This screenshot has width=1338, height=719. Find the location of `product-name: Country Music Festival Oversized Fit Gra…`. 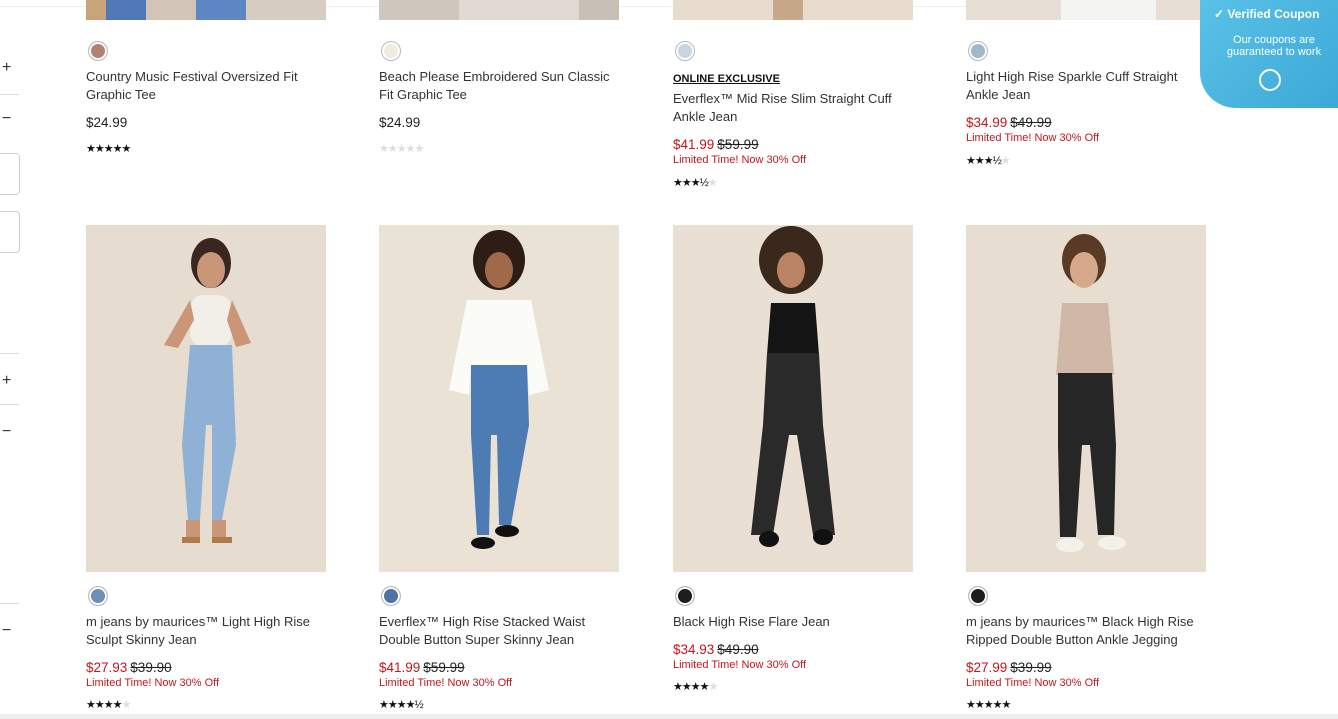

product-name: Country Music Festival Oversized Fit Gra… is located at coordinates (206, 86).